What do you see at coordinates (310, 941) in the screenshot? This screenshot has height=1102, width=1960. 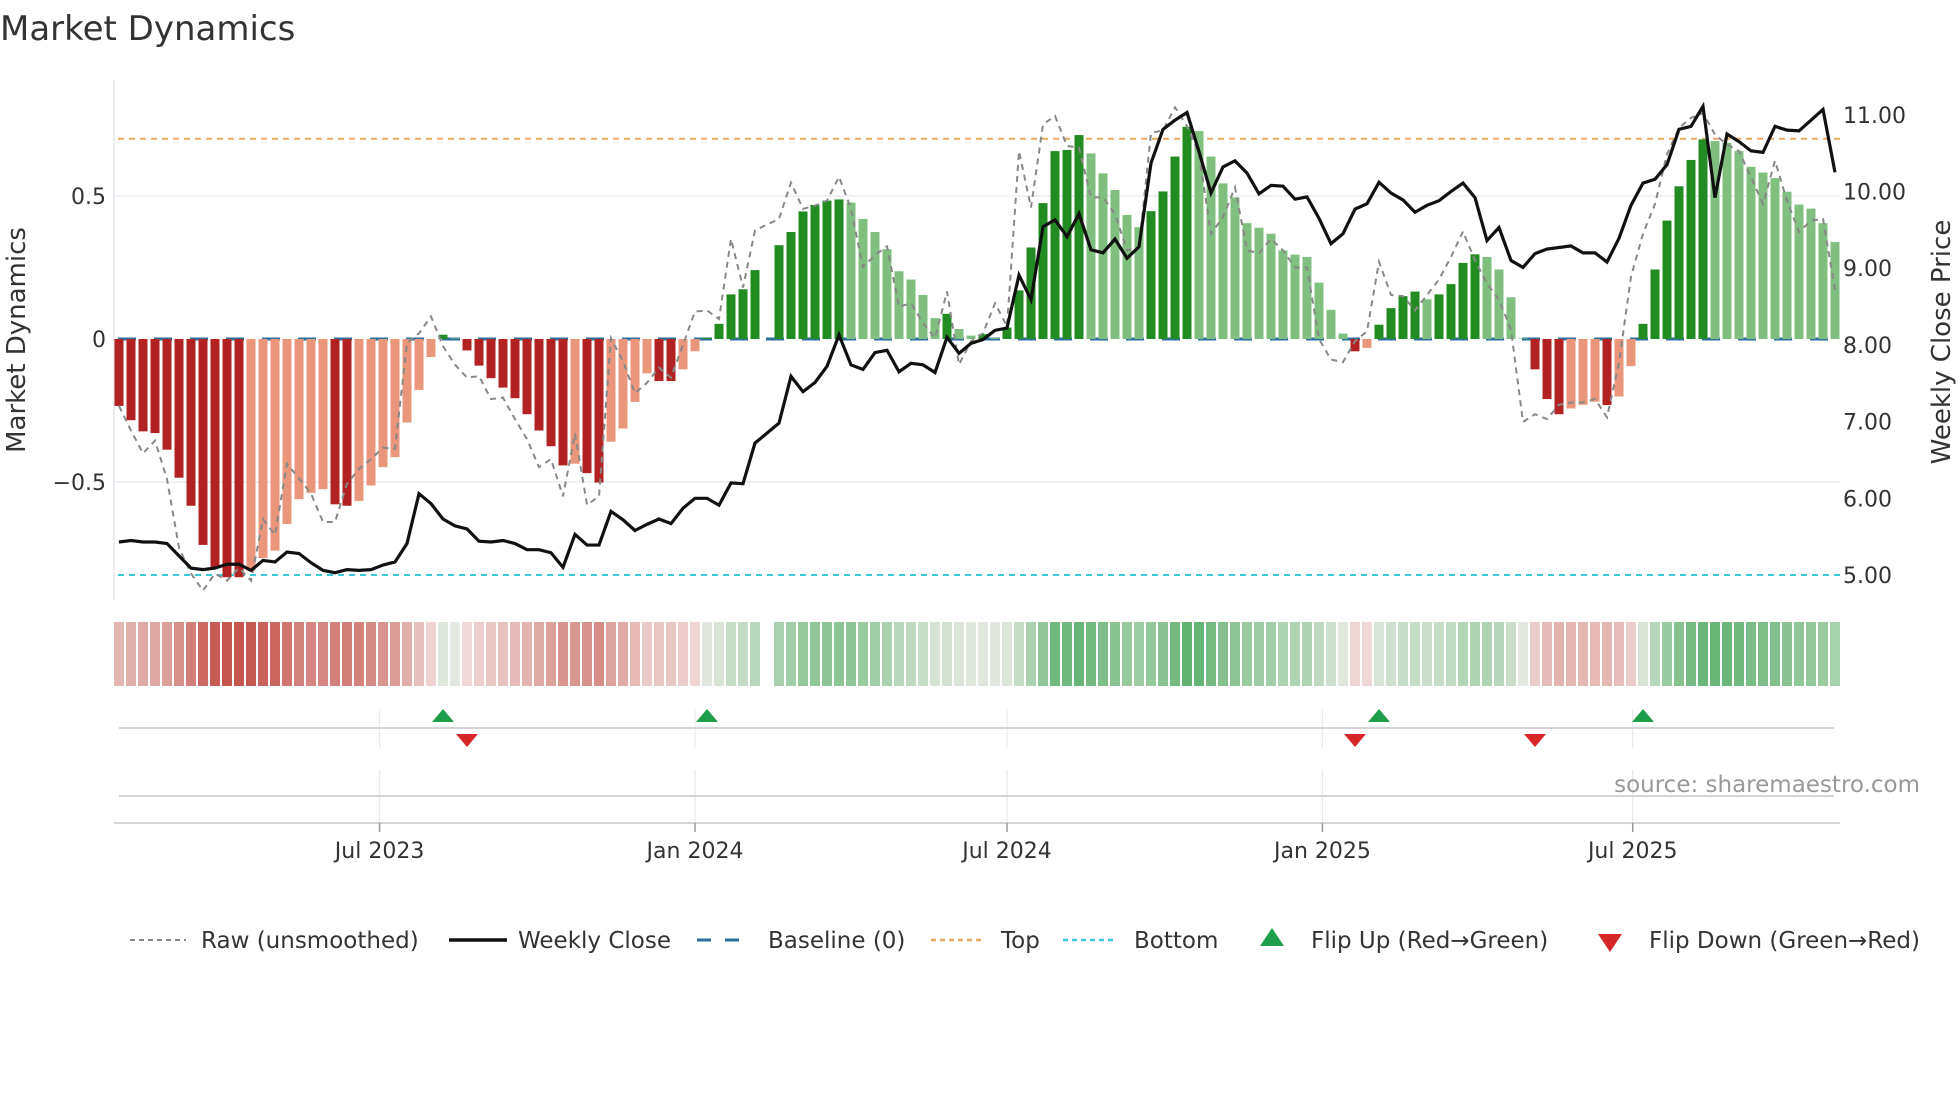 I see `legend-label: Raw (unsmoothed)` at bounding box center [310, 941].